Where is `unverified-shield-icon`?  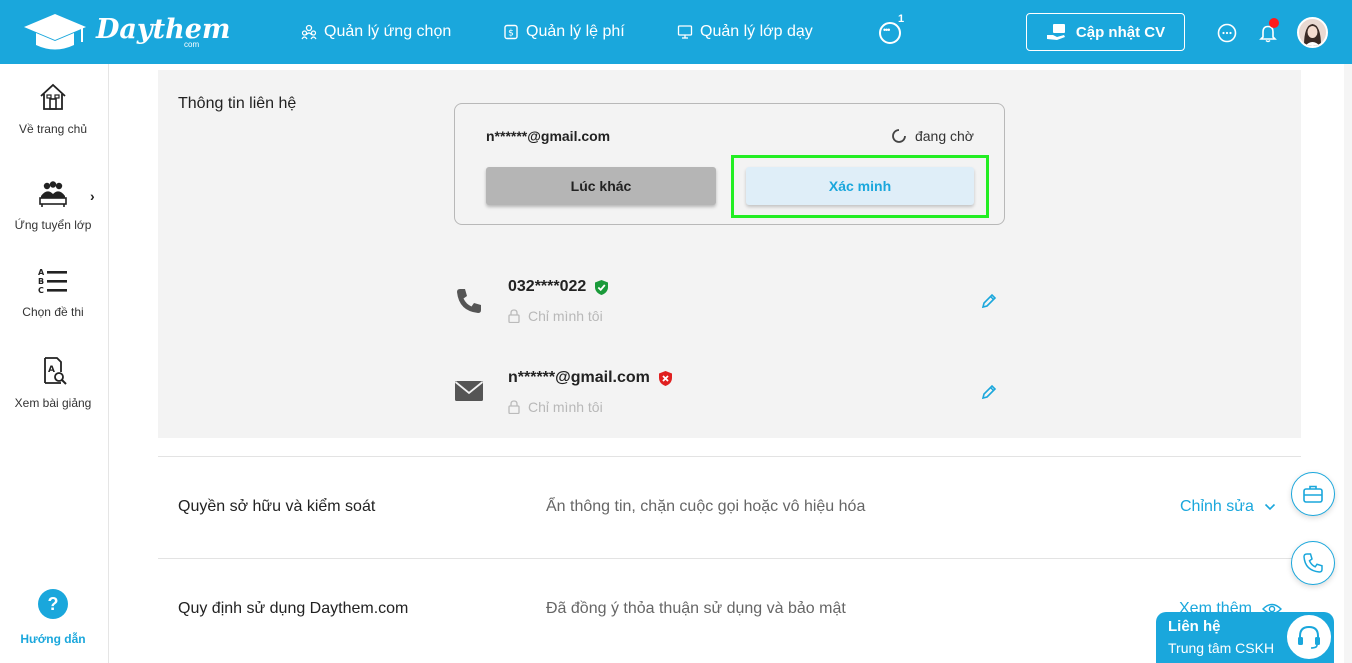 unverified-shield-icon is located at coordinates (665, 378).